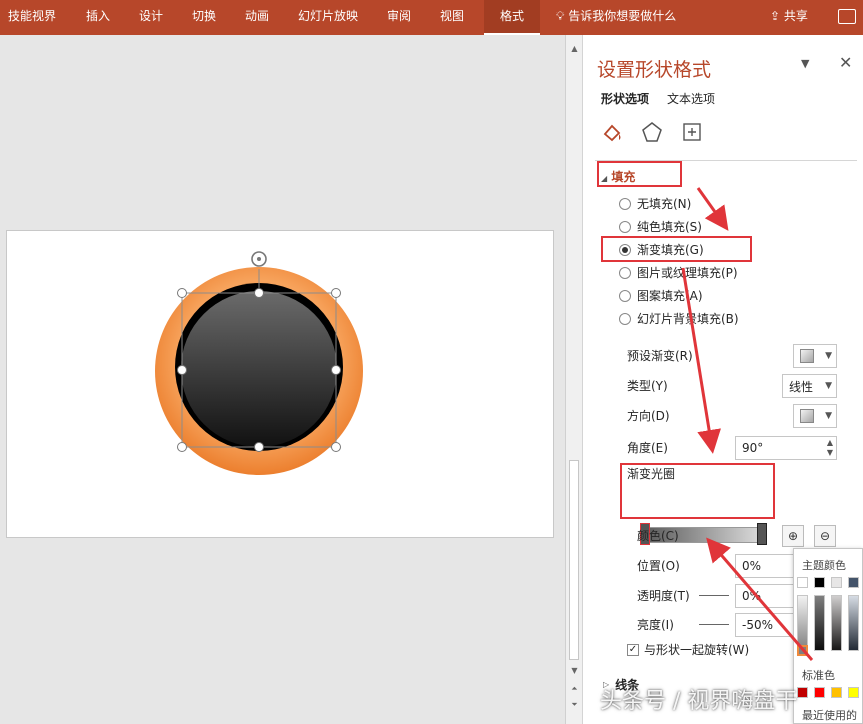 The width and height of the screenshot is (863, 724). What do you see at coordinates (807, 356) in the screenshot?
I see `gradient-swatch-icon` at bounding box center [807, 356].